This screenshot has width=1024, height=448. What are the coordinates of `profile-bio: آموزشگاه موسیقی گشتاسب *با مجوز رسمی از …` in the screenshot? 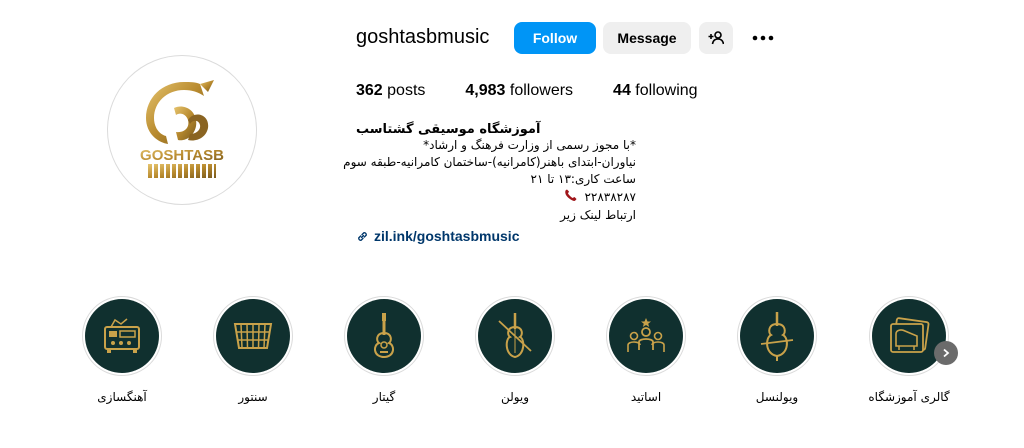 It's located at (489, 173).